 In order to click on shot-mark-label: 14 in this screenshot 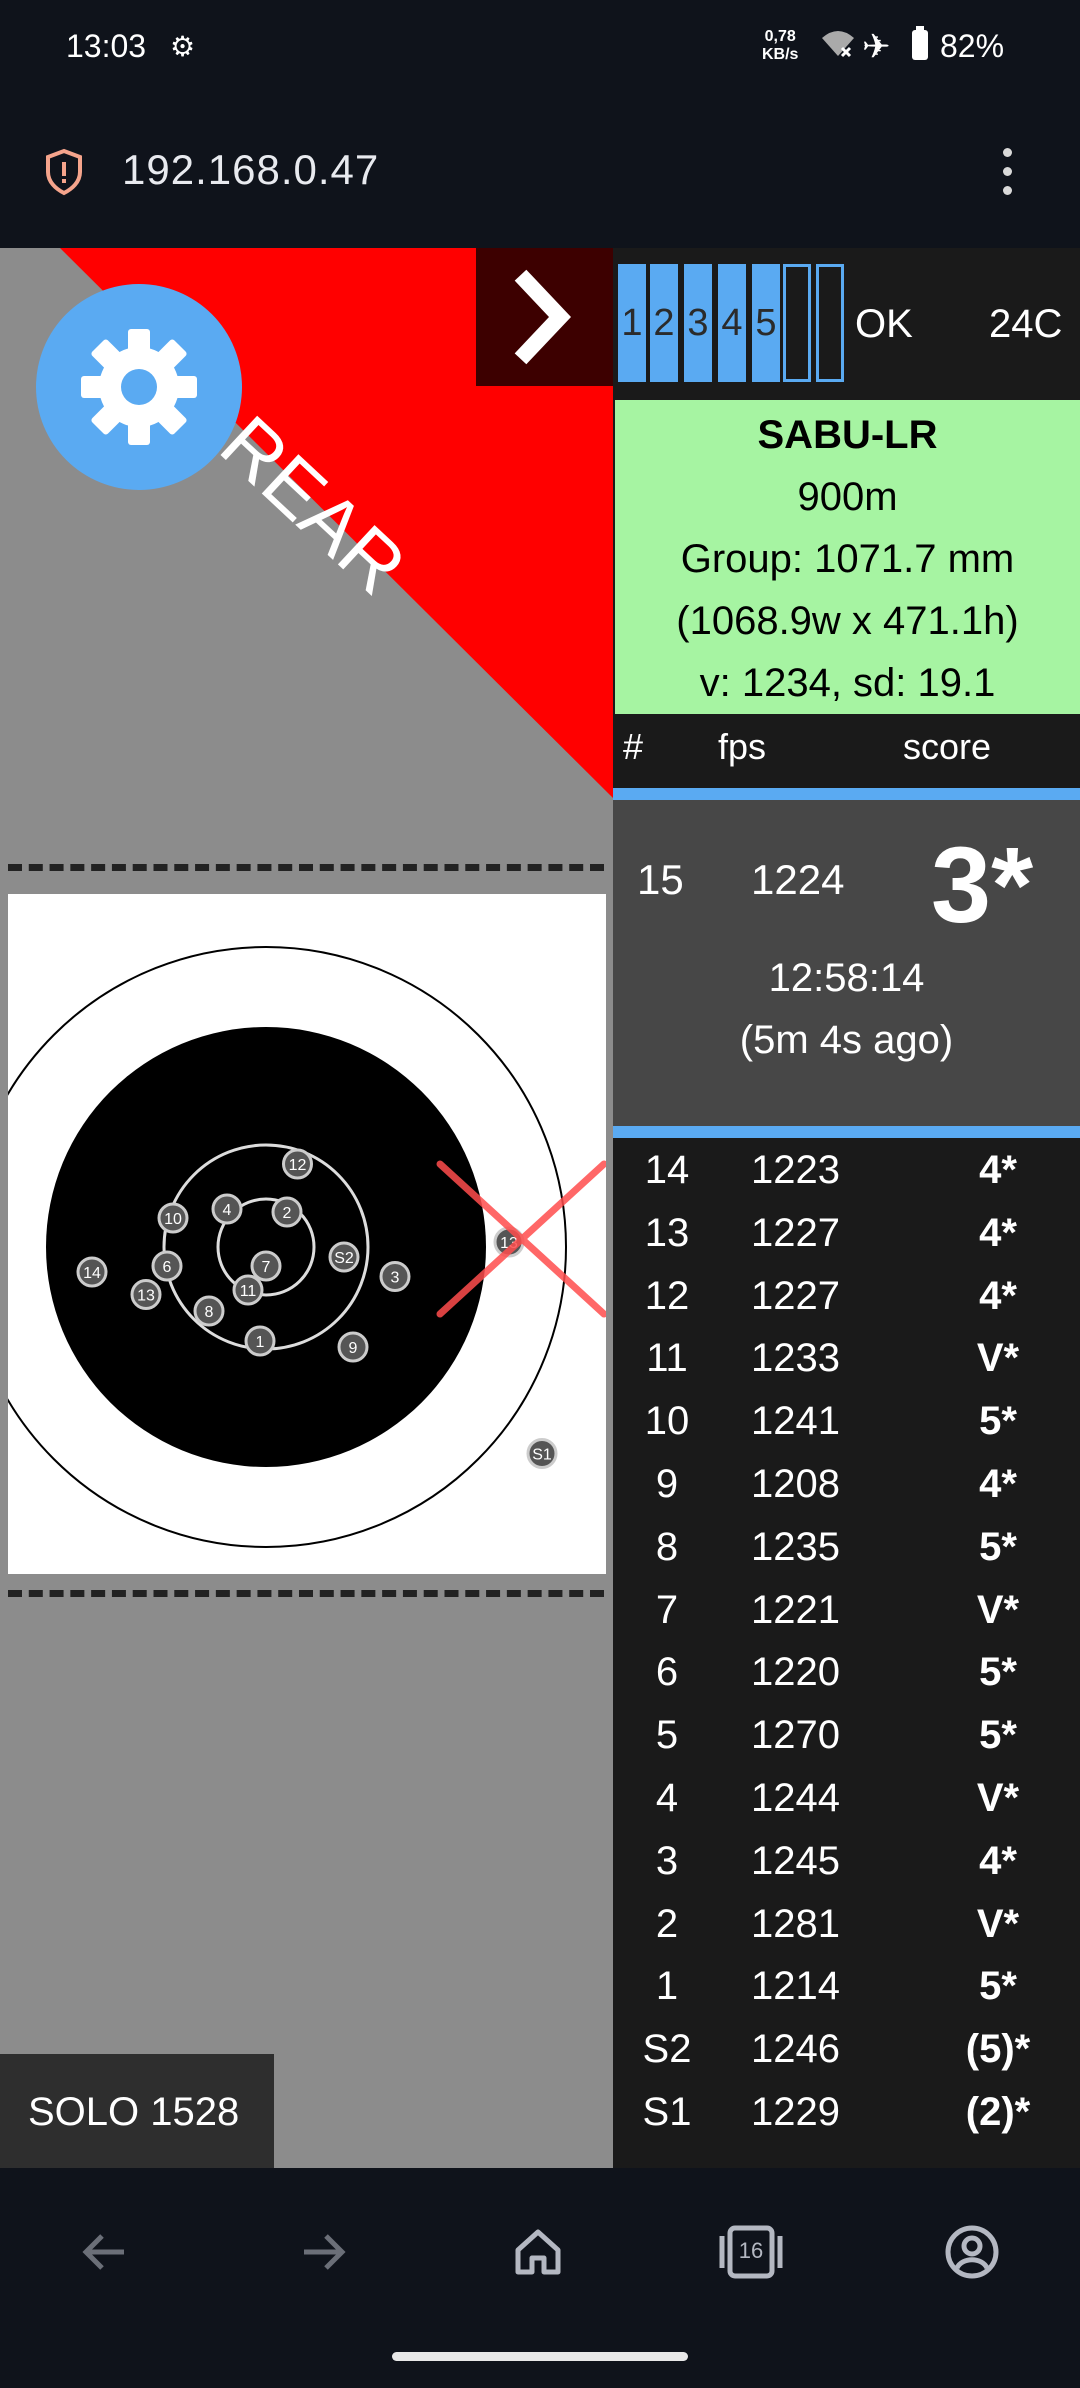, I will do `click(92, 1273)`.